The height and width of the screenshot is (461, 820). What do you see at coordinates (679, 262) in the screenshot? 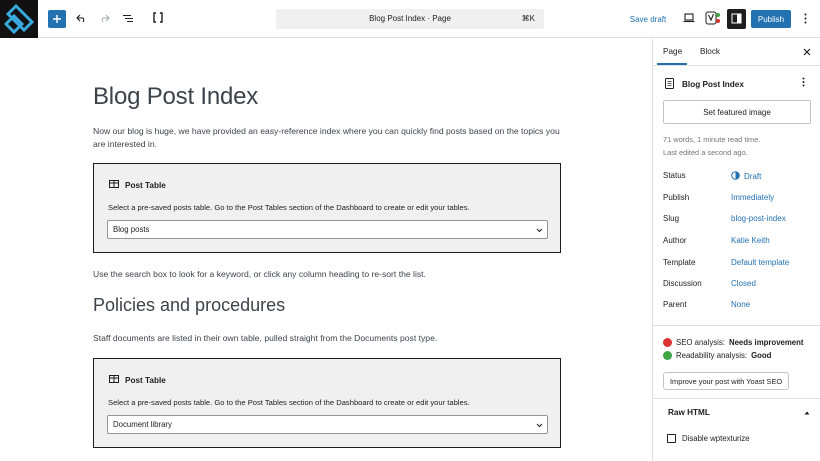
I see `field-label: Template` at bounding box center [679, 262].